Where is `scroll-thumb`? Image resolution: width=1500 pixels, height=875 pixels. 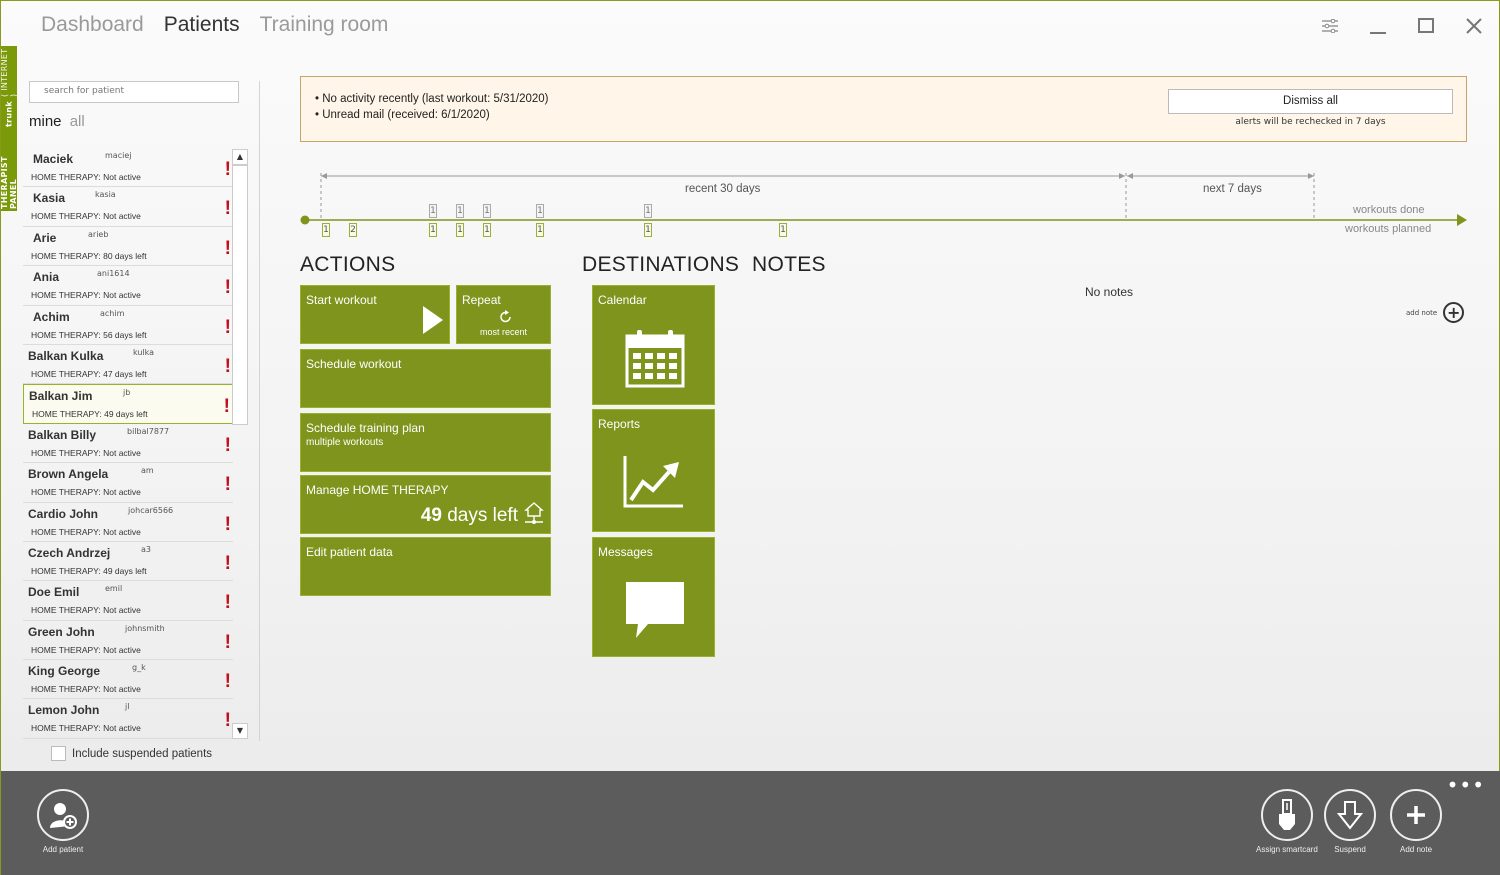 scroll-thumb is located at coordinates (240, 295).